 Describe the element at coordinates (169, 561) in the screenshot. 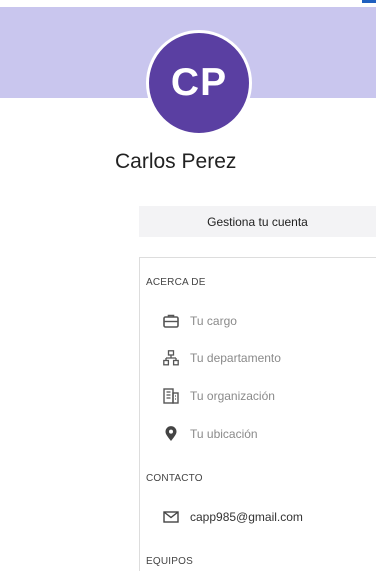

I see `teams-section-title: EQUIPOS` at that location.